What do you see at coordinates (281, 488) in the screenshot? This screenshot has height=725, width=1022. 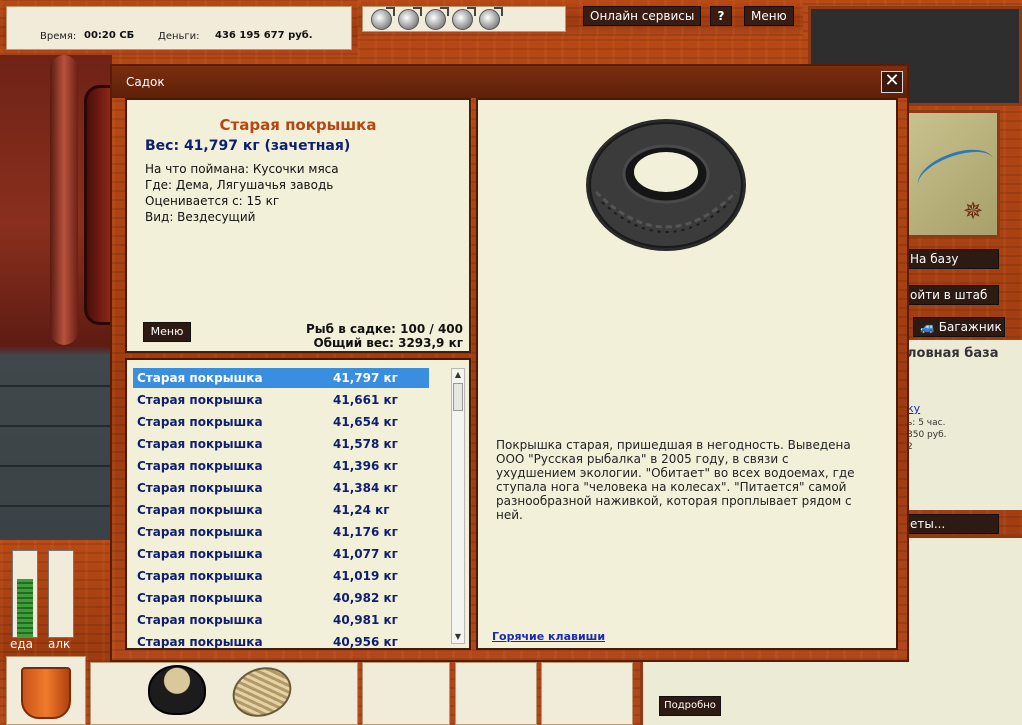 I see `fish-list-row: Старая покрышка 41,384 кг` at bounding box center [281, 488].